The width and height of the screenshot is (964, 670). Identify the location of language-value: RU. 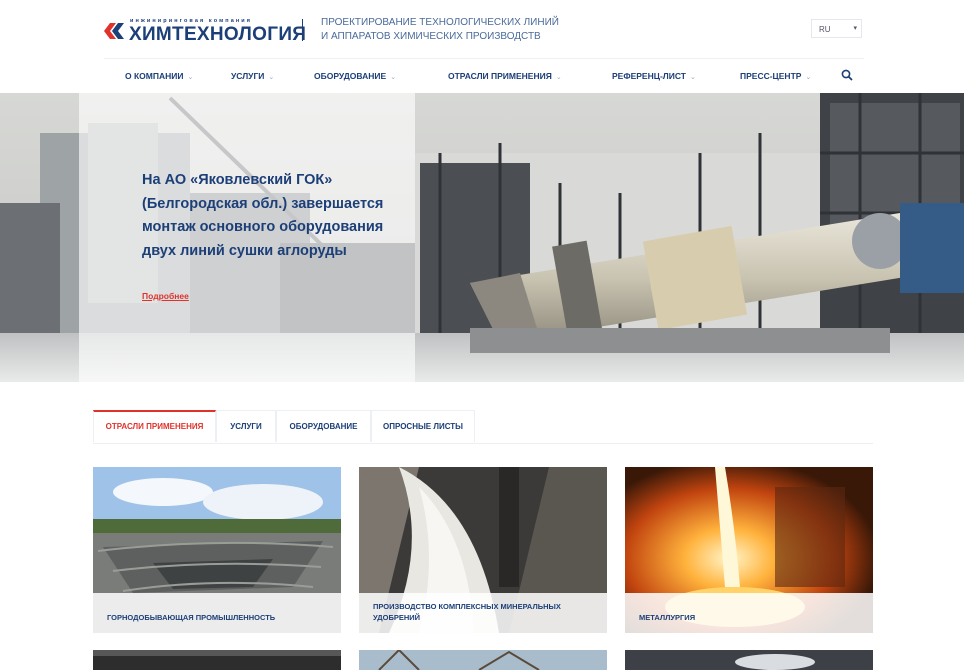
(825, 29).